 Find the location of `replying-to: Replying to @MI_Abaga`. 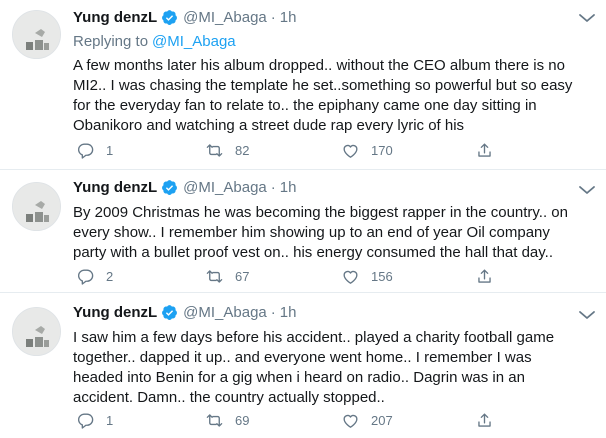

replying-to: Replying to @MI_Abaga is located at coordinates (154, 41).